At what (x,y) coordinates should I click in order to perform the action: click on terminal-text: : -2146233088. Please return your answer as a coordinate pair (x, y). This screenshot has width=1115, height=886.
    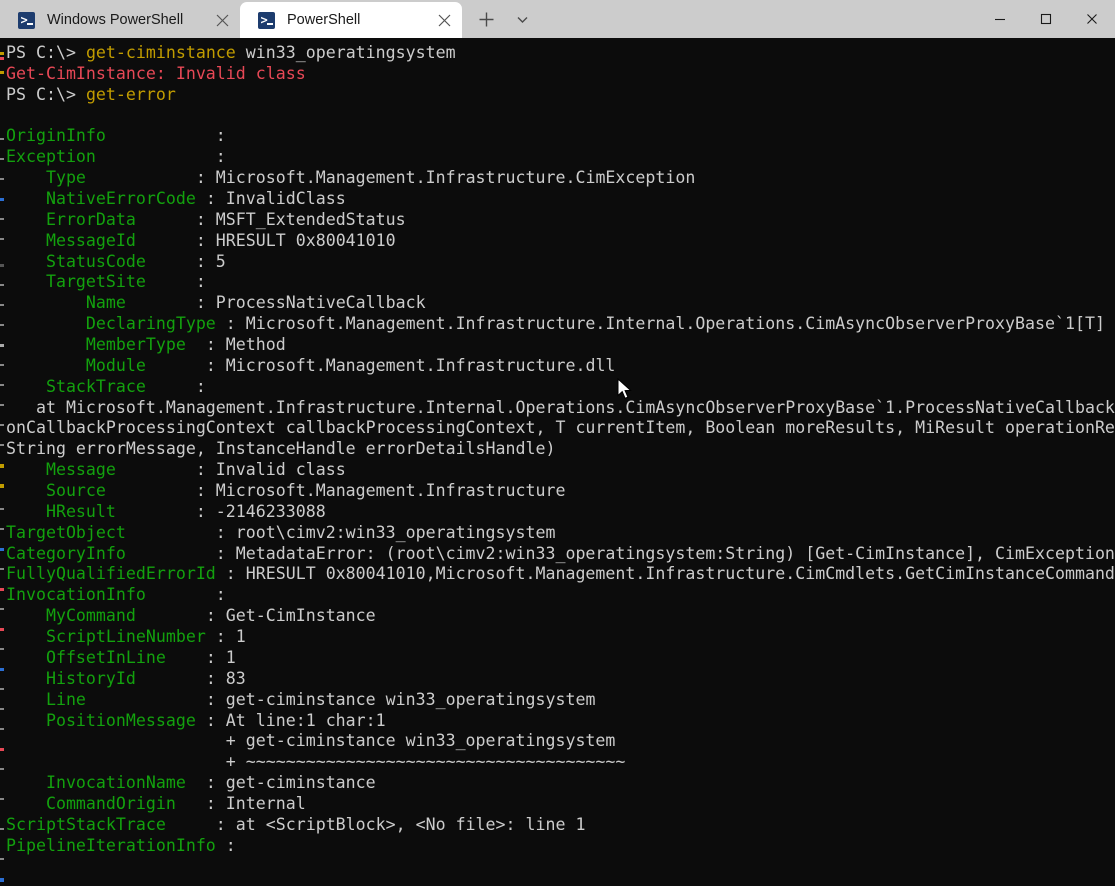
    Looking at the image, I should click on (260, 511).